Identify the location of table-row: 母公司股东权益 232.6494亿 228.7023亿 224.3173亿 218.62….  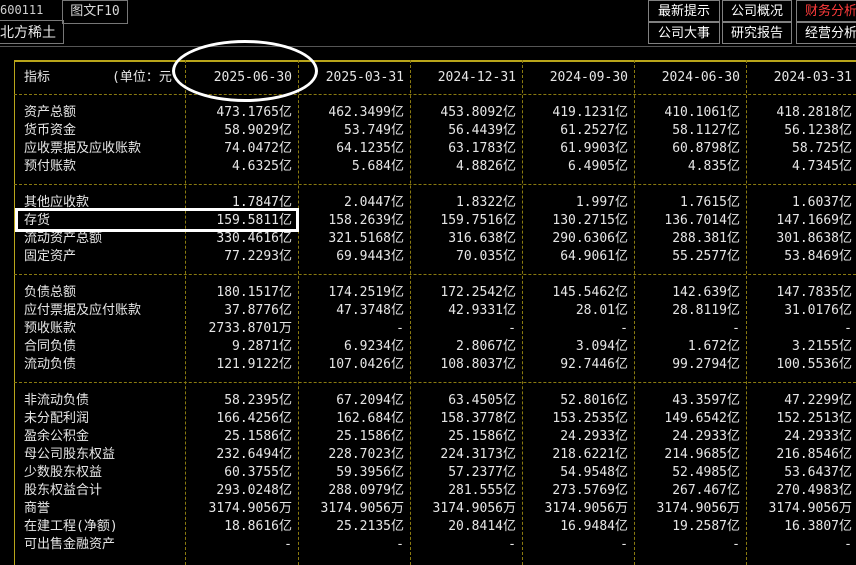
(435, 455).